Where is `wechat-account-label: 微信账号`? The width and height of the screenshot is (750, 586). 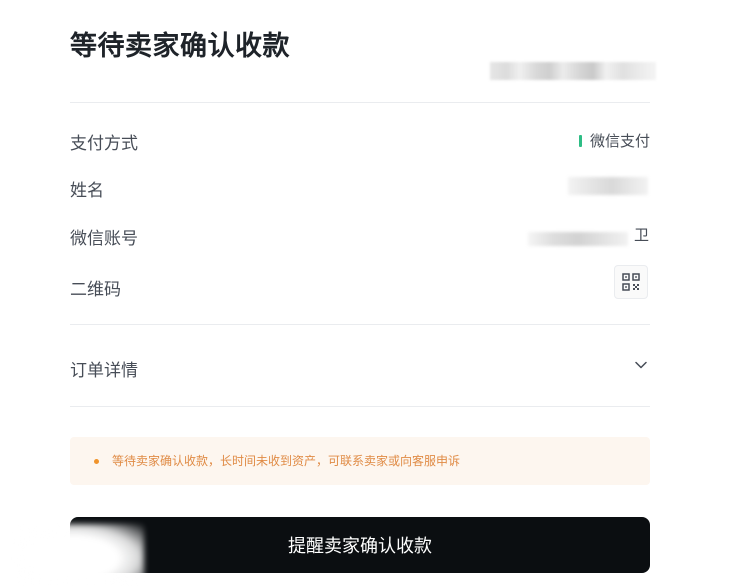
wechat-account-label: 微信账号 is located at coordinates (104, 239).